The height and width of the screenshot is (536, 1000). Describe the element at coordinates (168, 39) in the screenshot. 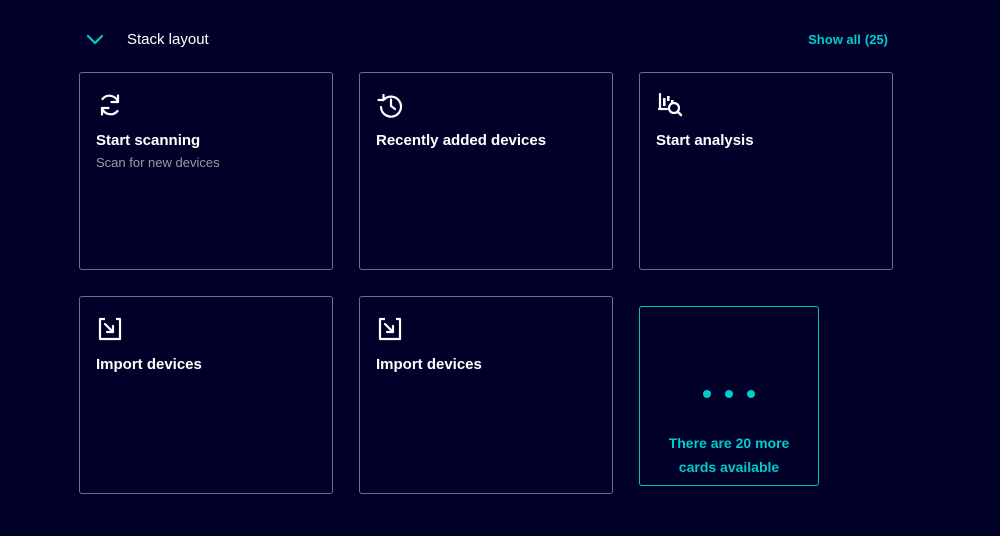

I see `section-title: Stack layout` at that location.